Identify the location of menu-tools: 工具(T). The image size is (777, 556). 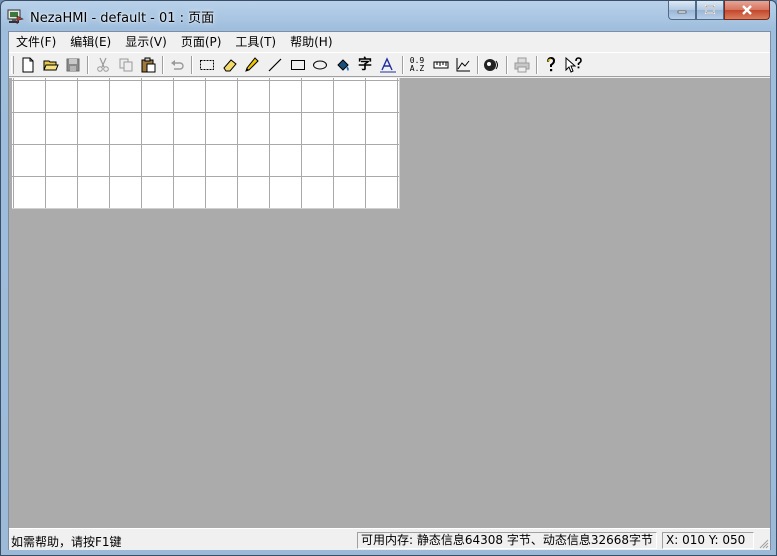
(255, 42).